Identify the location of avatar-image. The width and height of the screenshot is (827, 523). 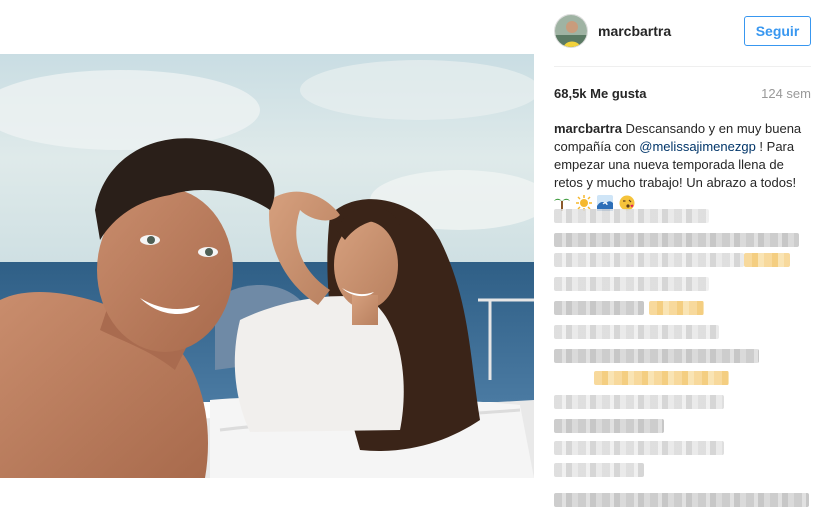
(571, 31).